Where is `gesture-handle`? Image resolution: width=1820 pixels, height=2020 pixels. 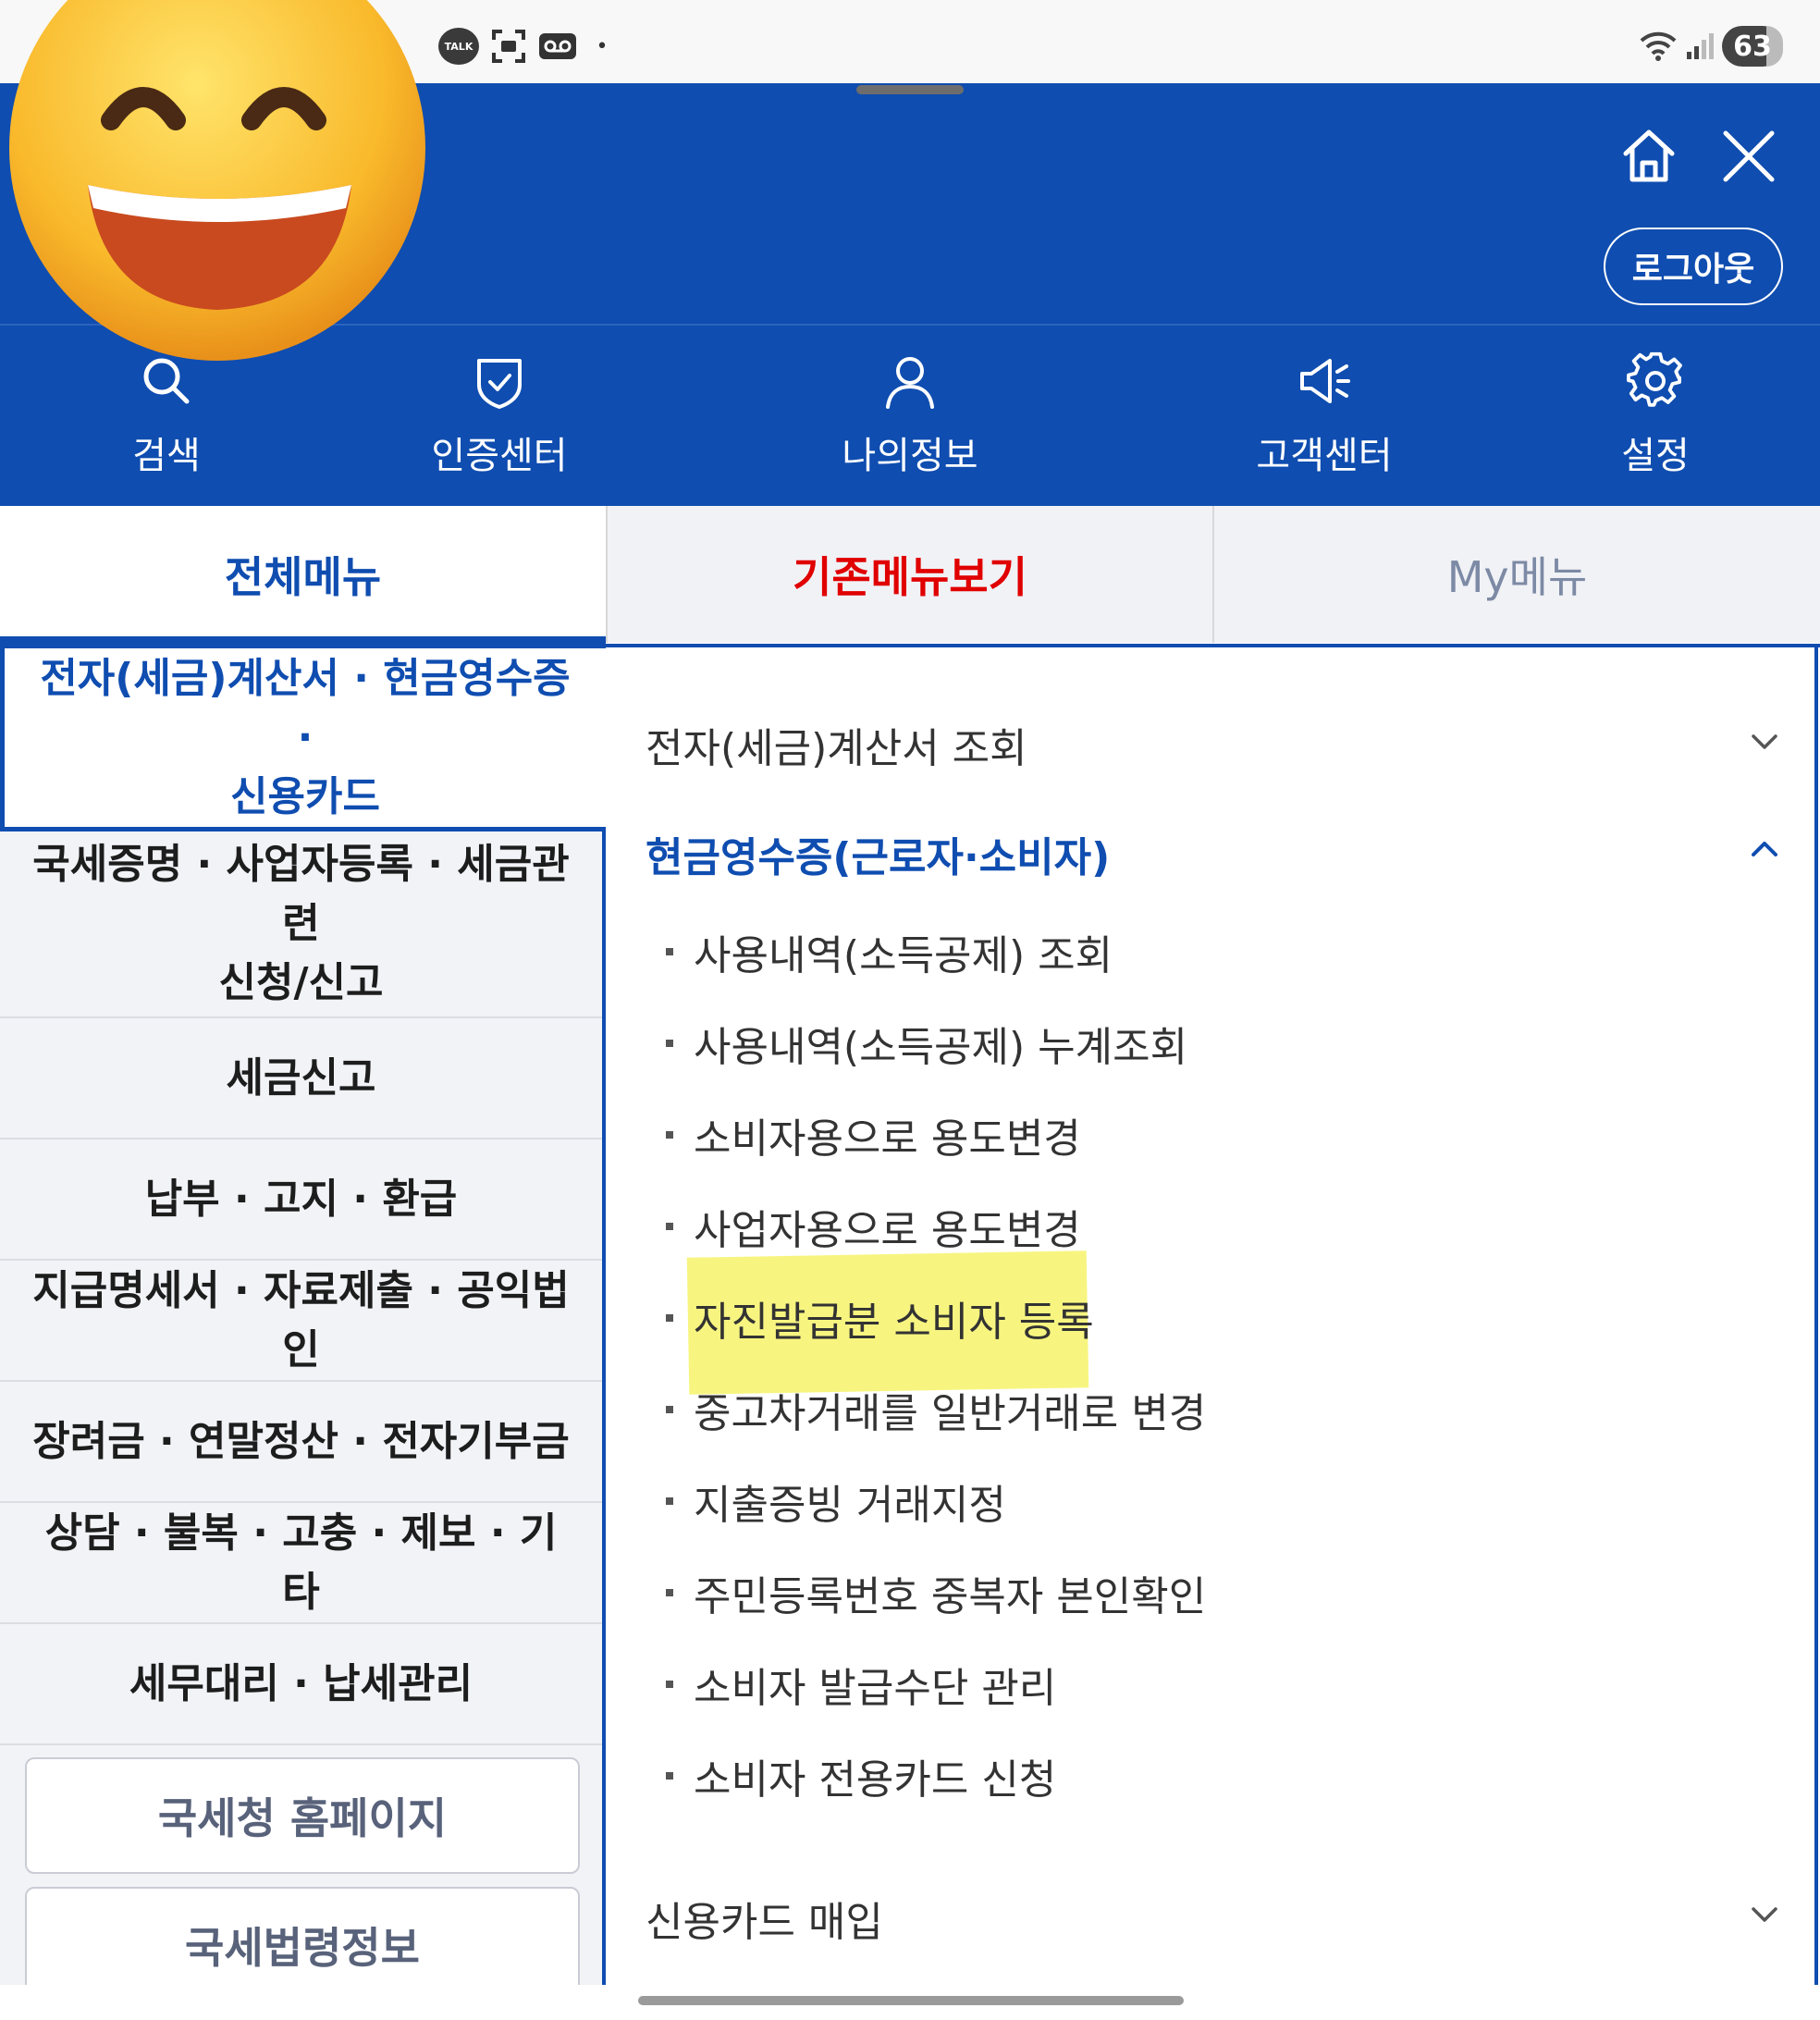 gesture-handle is located at coordinates (911, 2000).